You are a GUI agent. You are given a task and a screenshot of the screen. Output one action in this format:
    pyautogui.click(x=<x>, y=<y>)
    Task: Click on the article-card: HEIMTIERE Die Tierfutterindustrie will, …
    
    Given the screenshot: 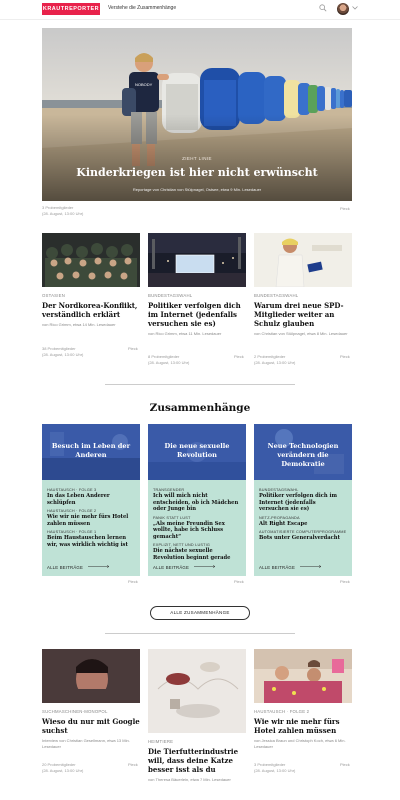 What is the action you would take?
    pyautogui.click(x=197, y=716)
    